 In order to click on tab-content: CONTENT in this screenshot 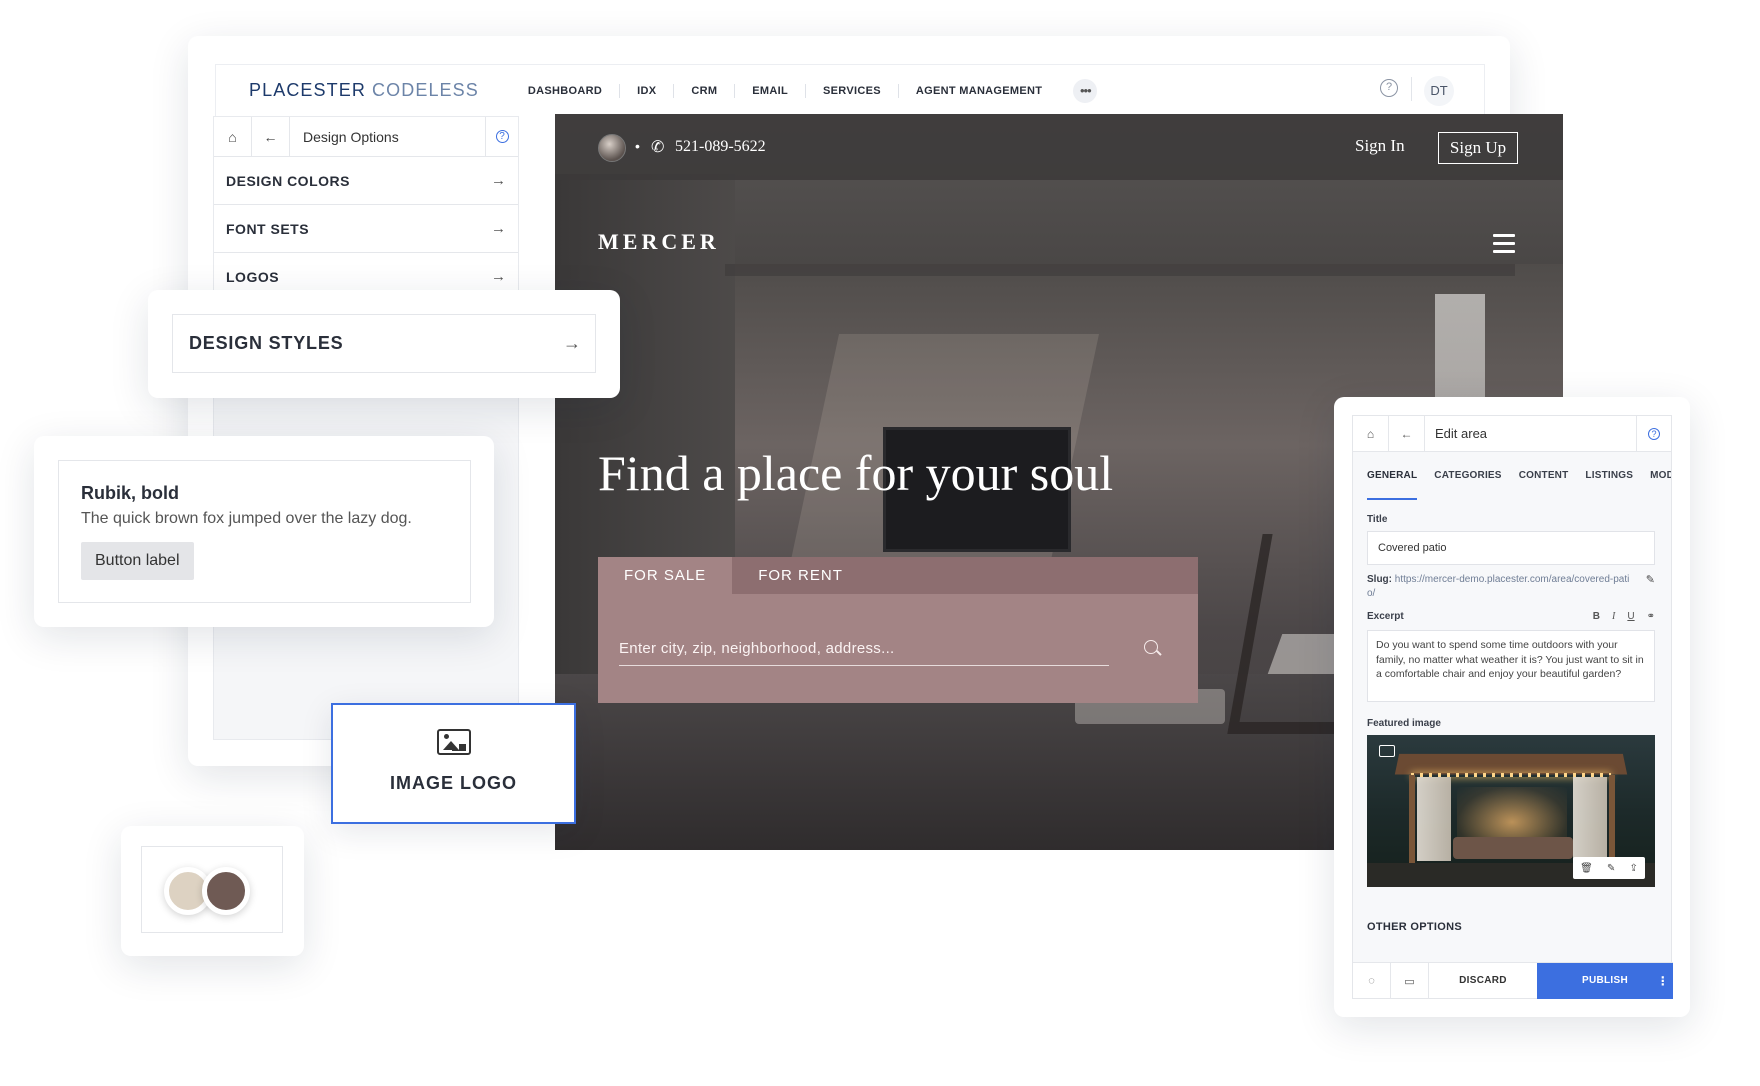, I will do `click(1544, 485)`.